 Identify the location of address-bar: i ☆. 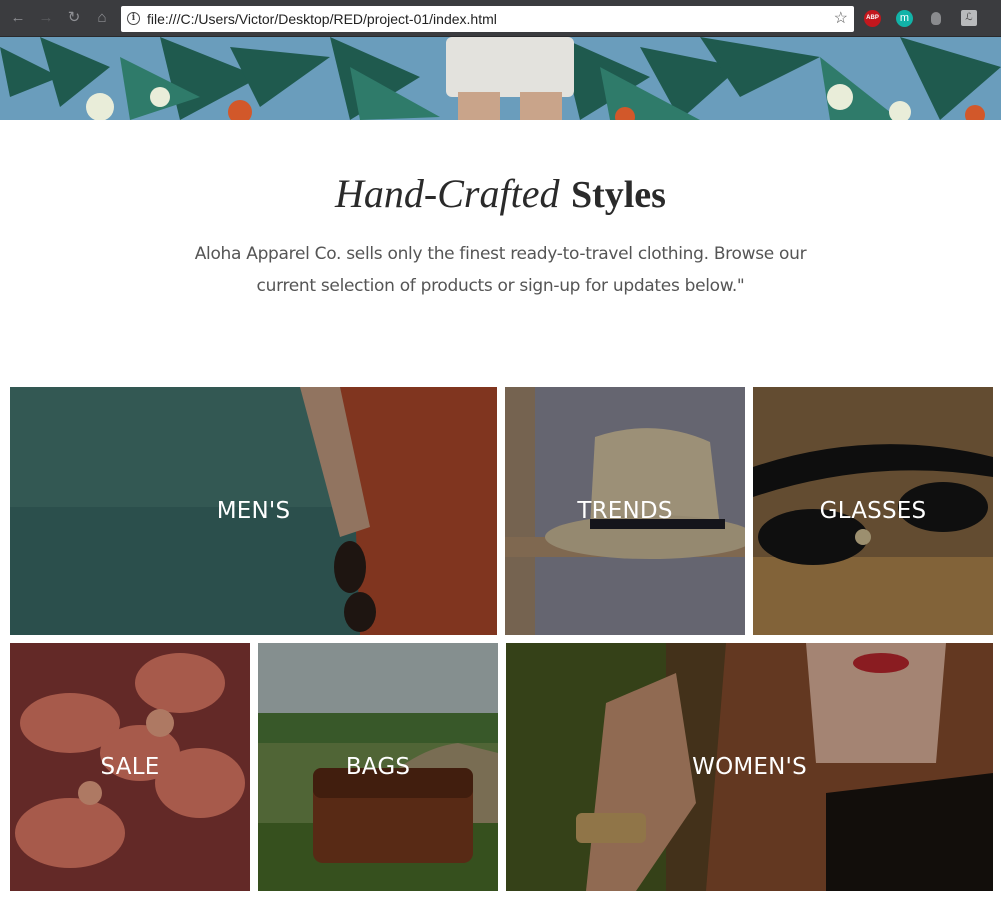
(487, 19).